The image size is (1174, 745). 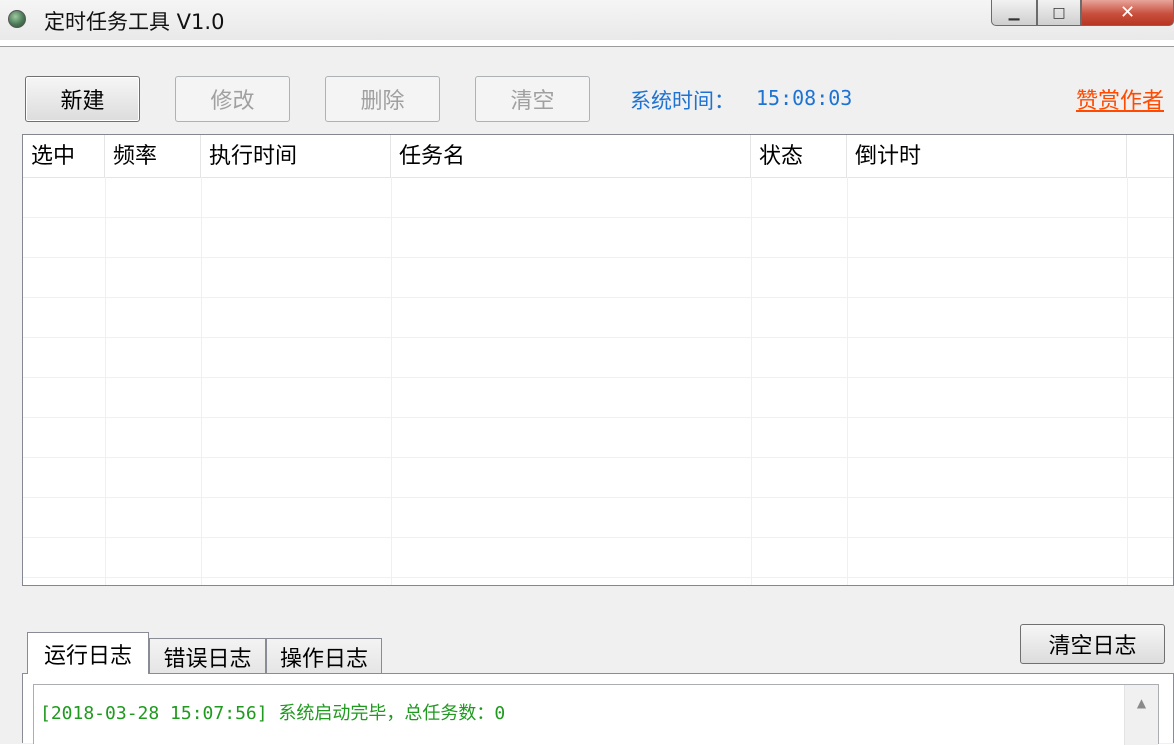 I want to click on tab-run-log: 运行日志, so click(x=88, y=653).